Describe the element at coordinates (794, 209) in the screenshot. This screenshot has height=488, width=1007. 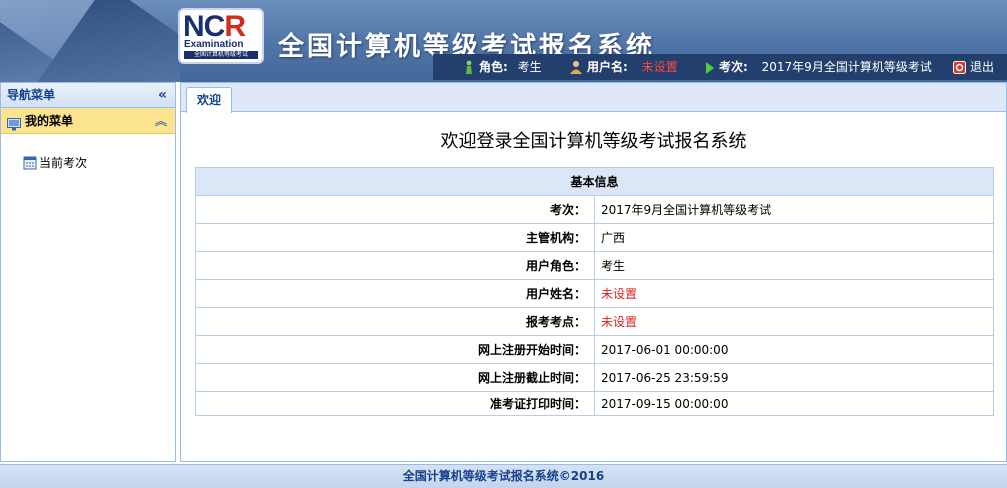
I see `row-value: 2017年9月全国计算机等级考试` at that location.